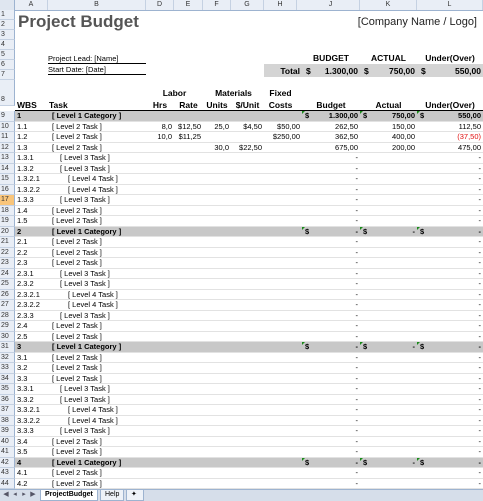 The width and height of the screenshot is (483, 501). Describe the element at coordinates (457, 71) in the screenshot. I see `summary-under-value: 550,00` at that location.